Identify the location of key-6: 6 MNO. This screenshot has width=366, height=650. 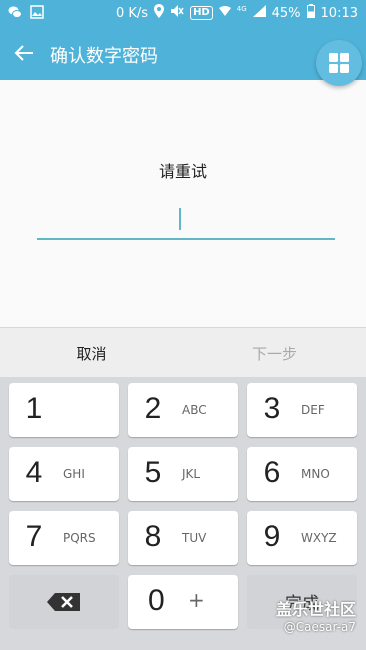
(302, 474).